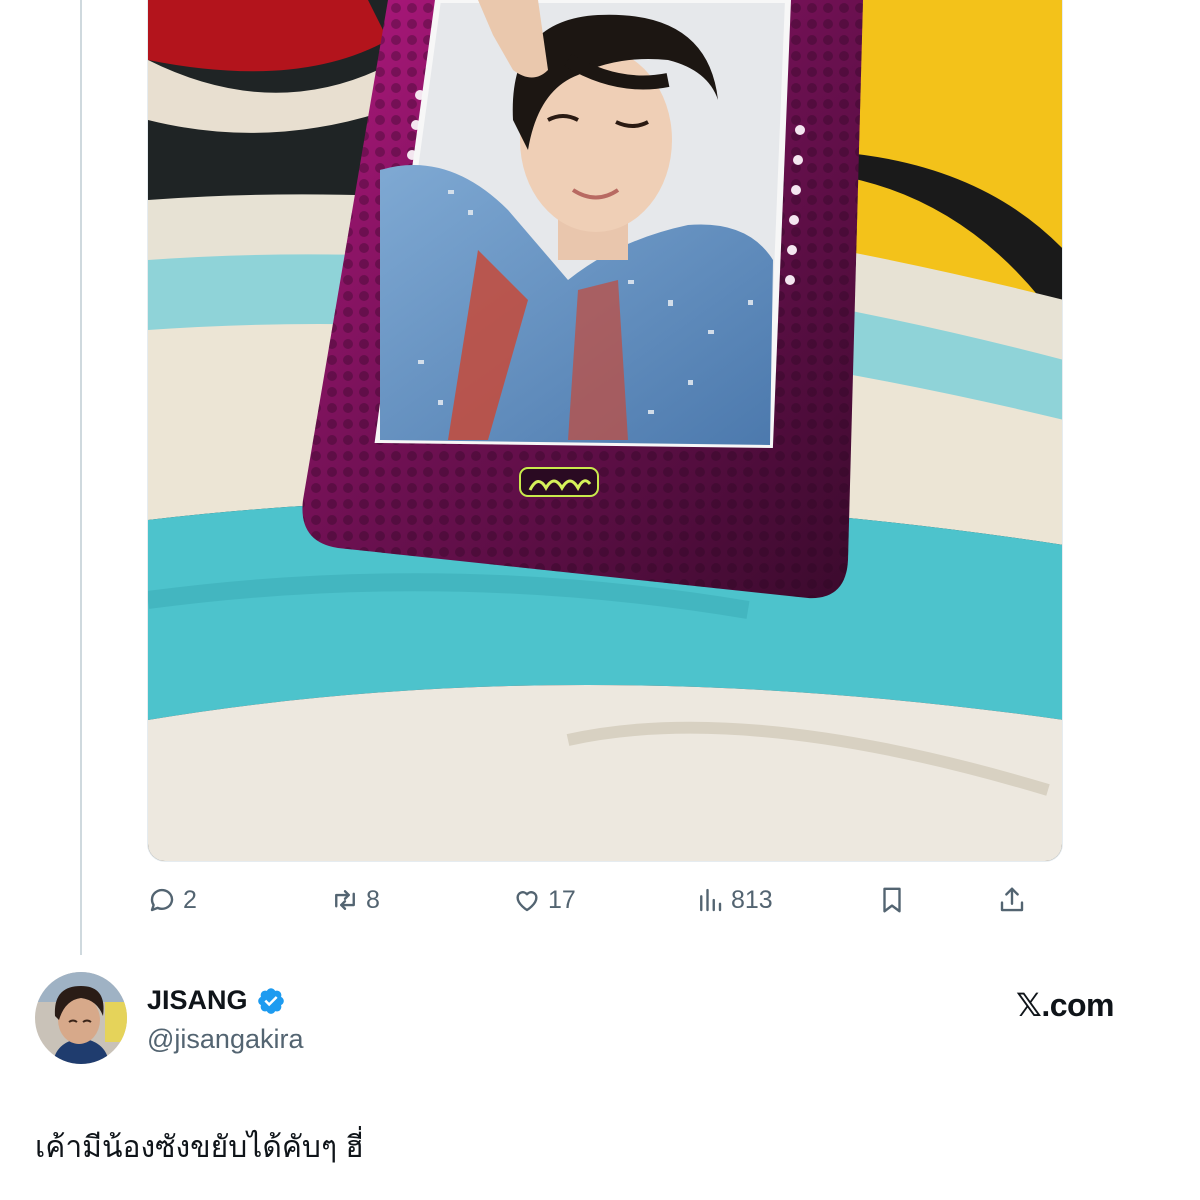 The image size is (1200, 1200). I want to click on retweet-icon, so click(345, 900).